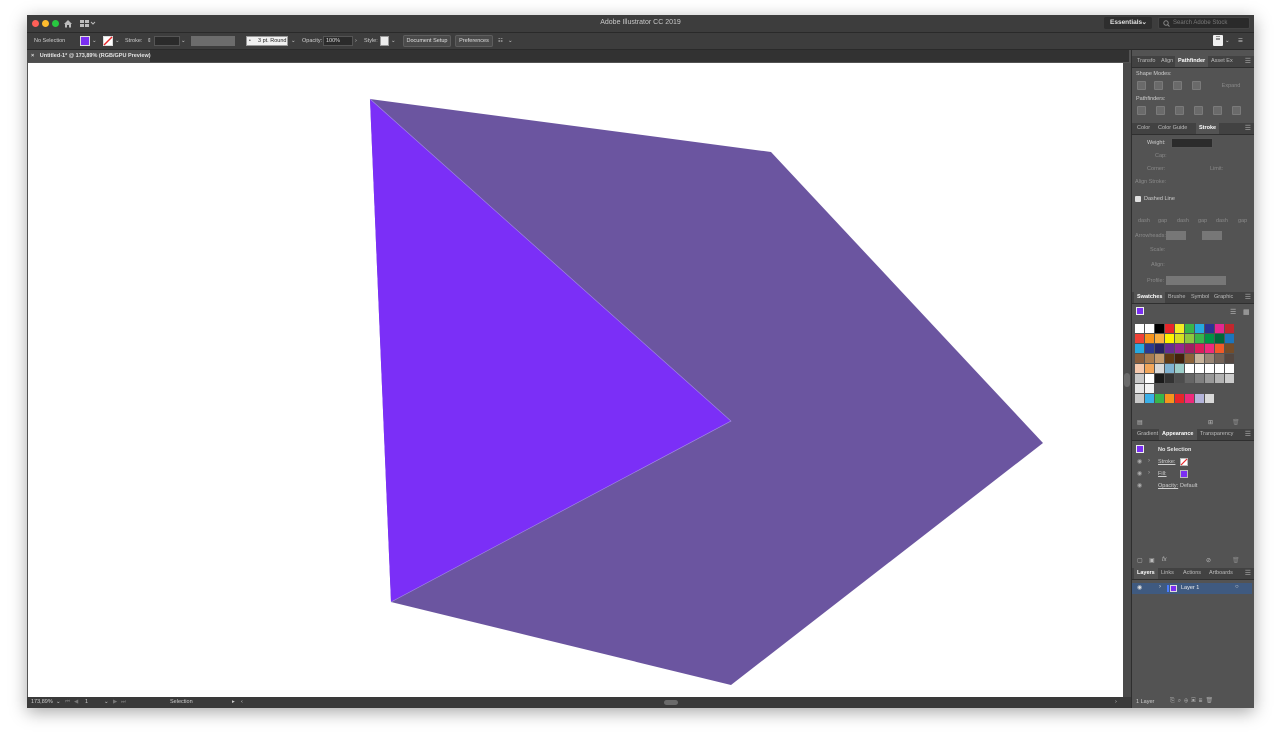 Image resolution: width=1280 pixels, height=744 pixels. Describe the element at coordinates (1176, 235) in the screenshot. I see `start-arrowhead-dropdown` at that location.